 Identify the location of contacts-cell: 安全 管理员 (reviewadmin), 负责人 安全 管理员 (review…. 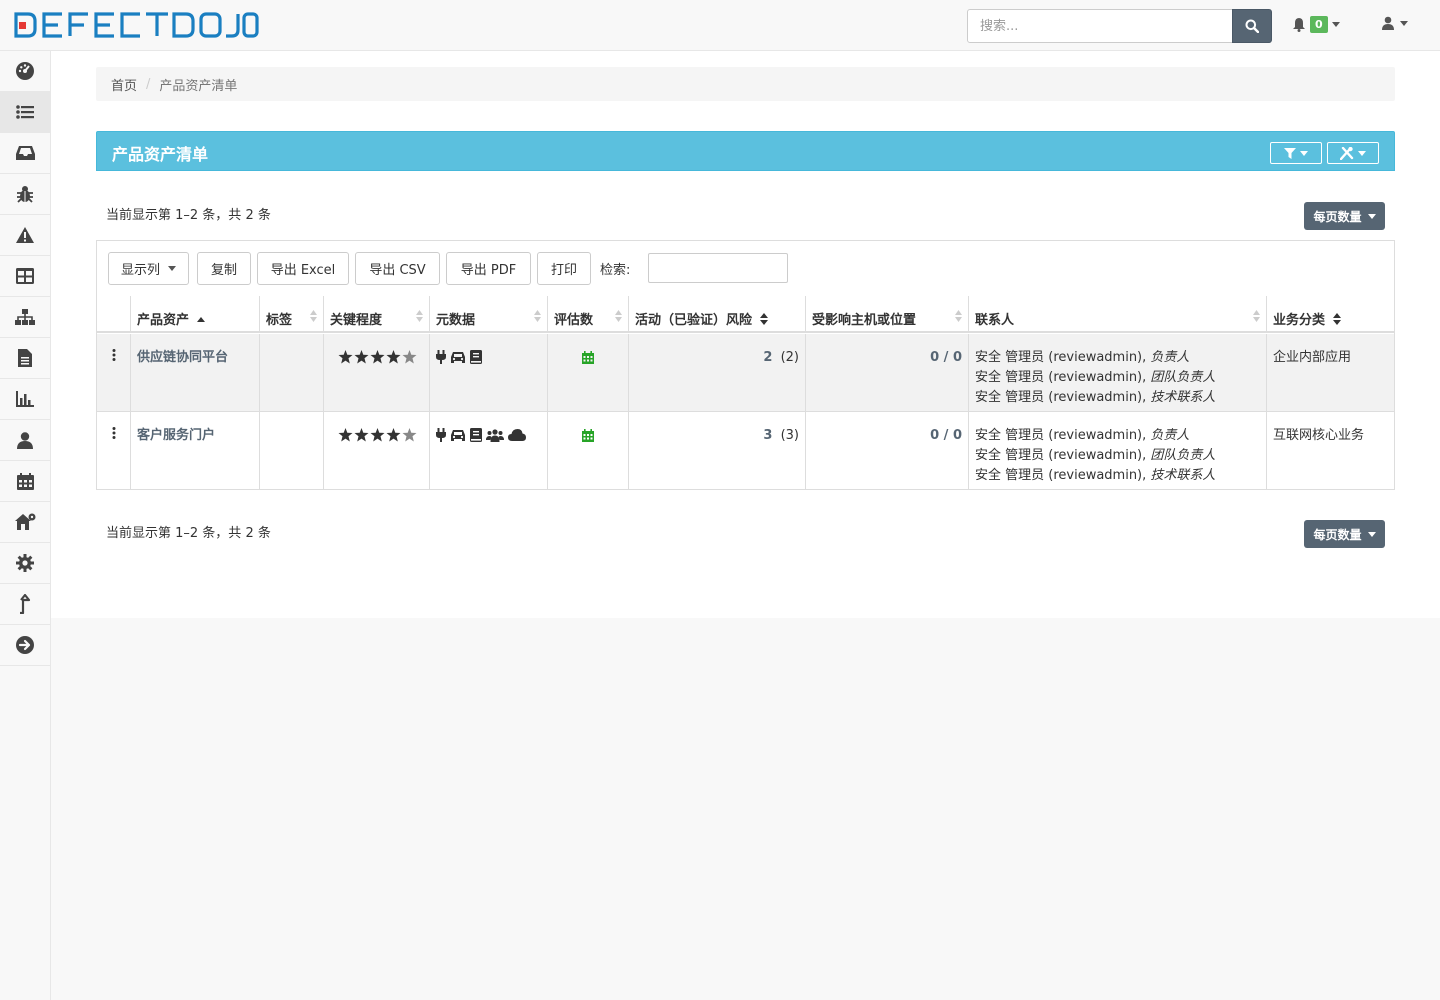
(1117, 451).